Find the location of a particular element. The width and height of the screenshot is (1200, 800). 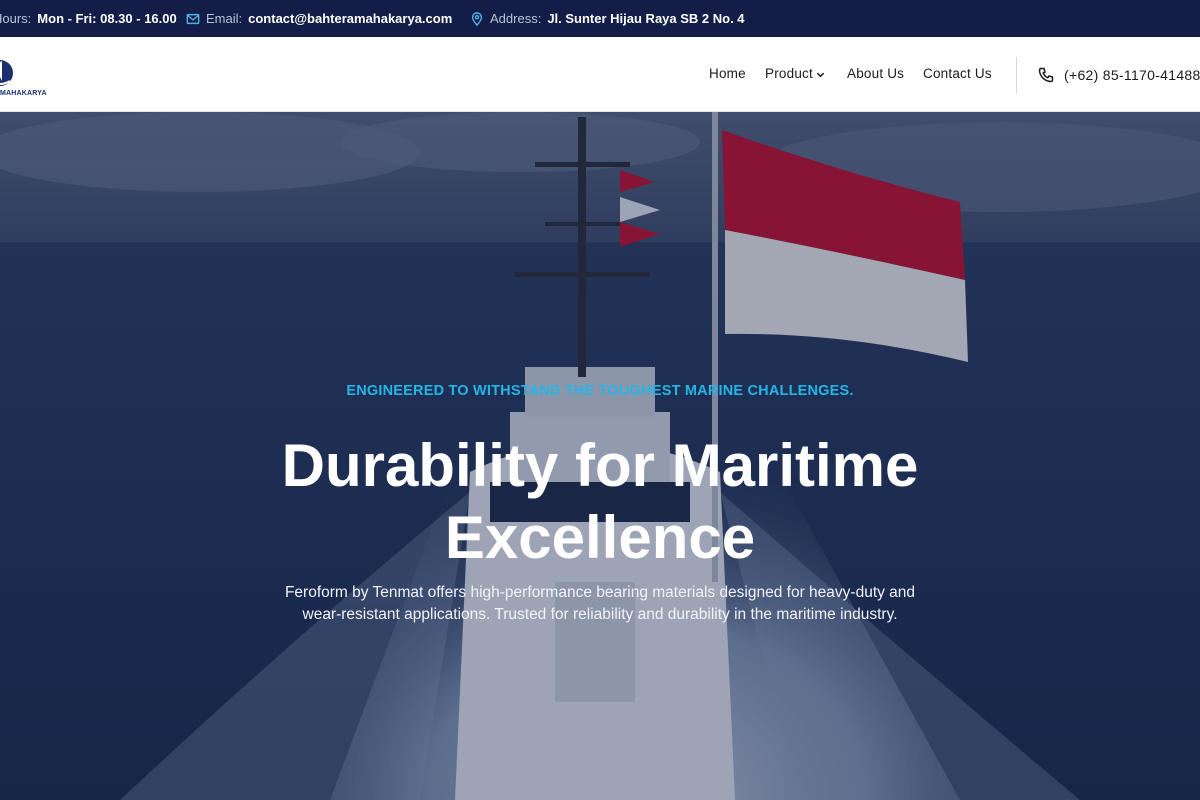

hero-headline: Durability for Maritime Excellence is located at coordinates (600, 502).